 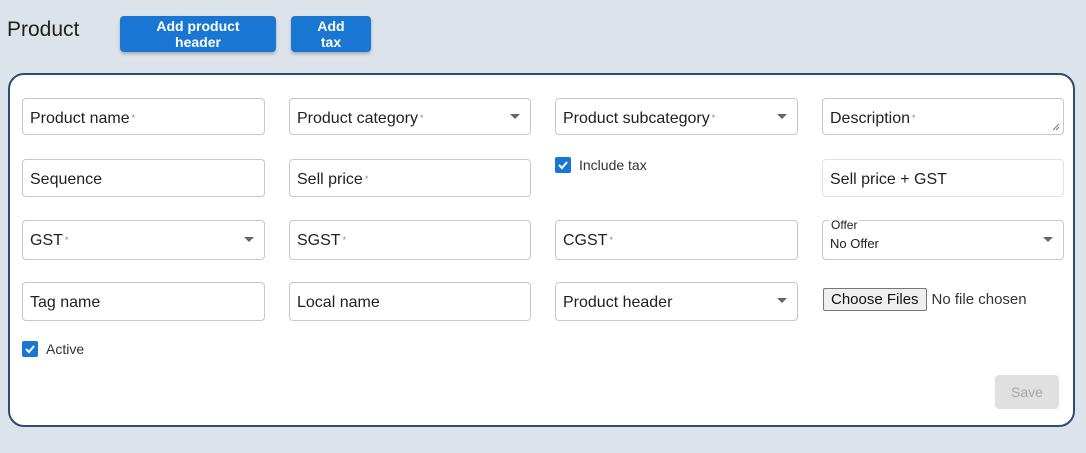 I want to click on description-textarea: Description *, so click(x=943, y=116).